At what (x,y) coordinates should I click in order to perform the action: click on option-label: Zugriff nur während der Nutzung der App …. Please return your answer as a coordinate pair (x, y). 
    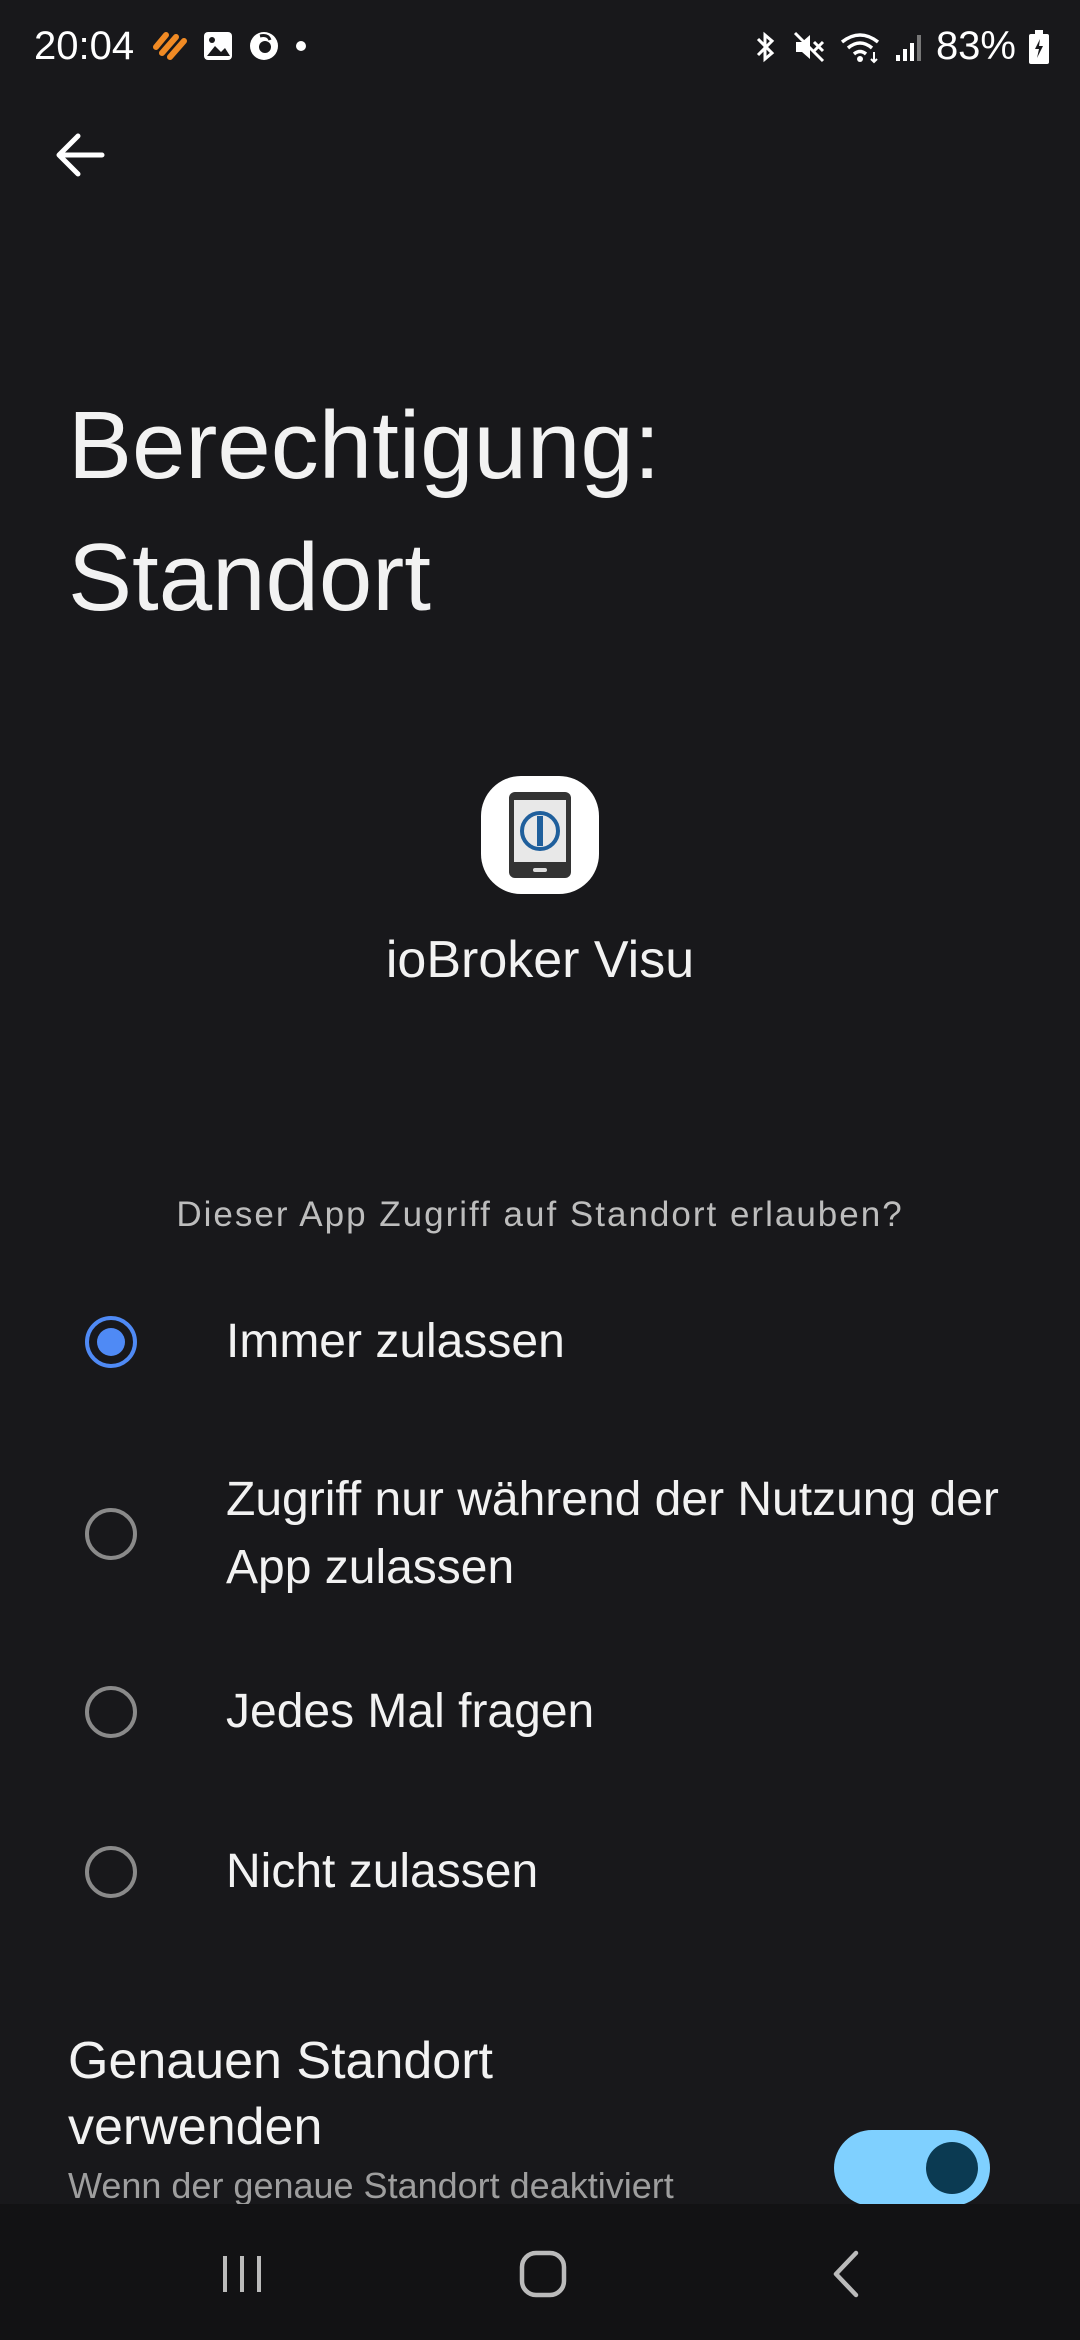
    Looking at the image, I should click on (612, 1533).